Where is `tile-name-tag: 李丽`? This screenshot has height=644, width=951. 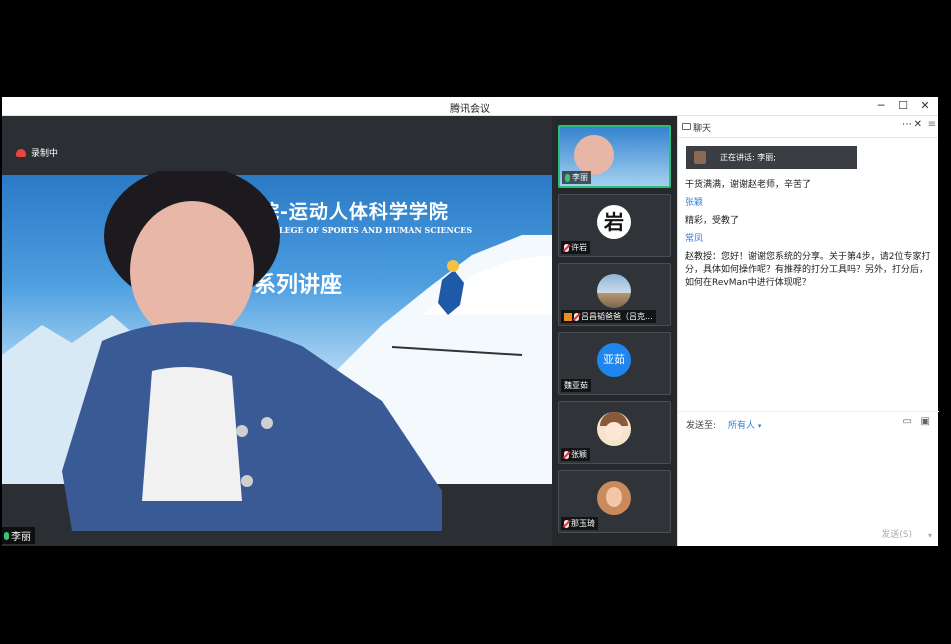 tile-name-tag: 李丽 is located at coordinates (576, 177).